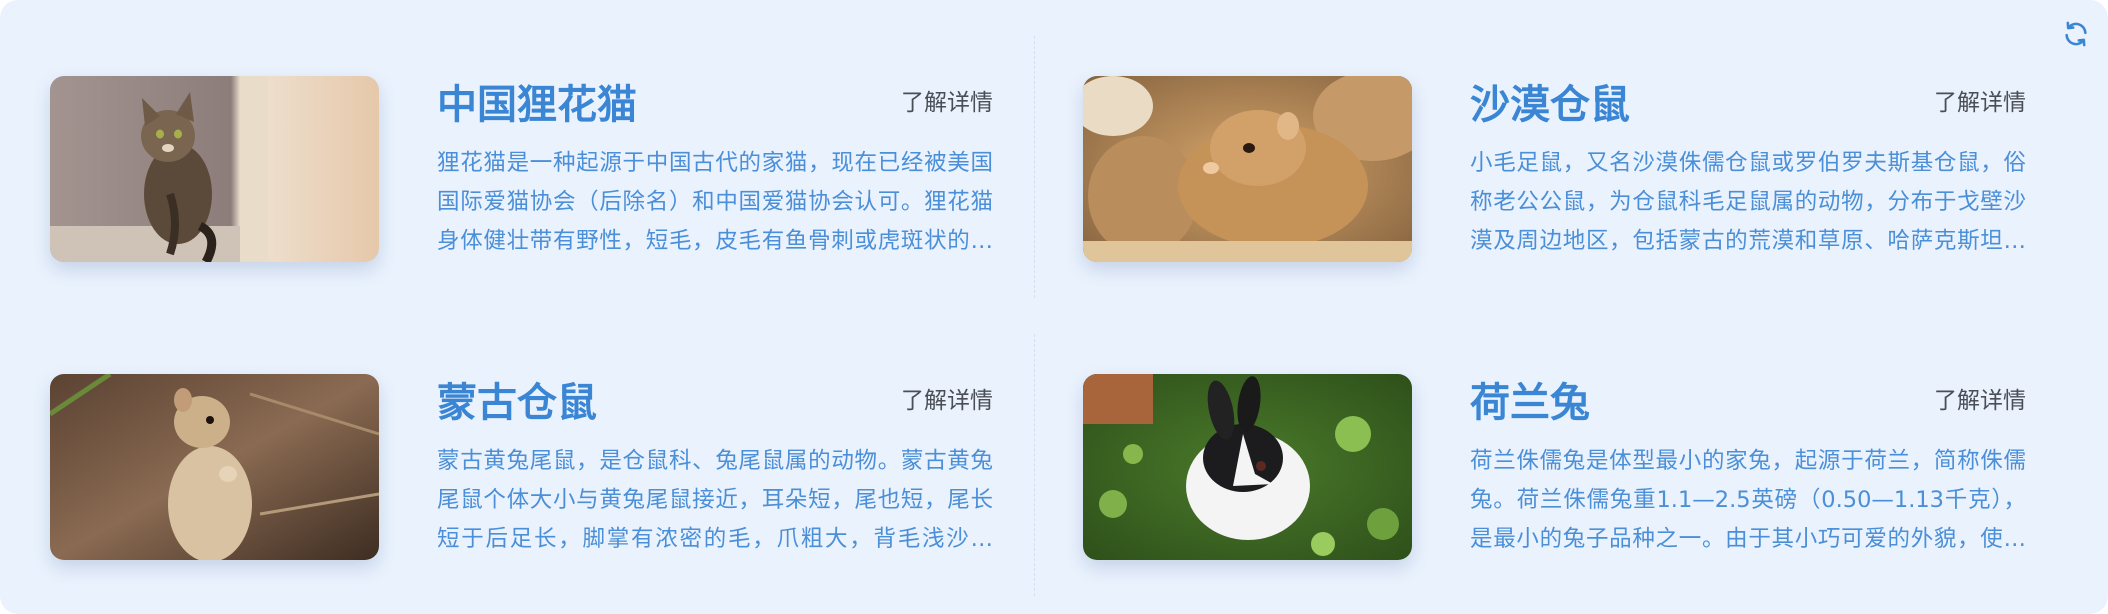 The image size is (2108, 614). I want to click on desert-hamster-photo, so click(1247, 169).